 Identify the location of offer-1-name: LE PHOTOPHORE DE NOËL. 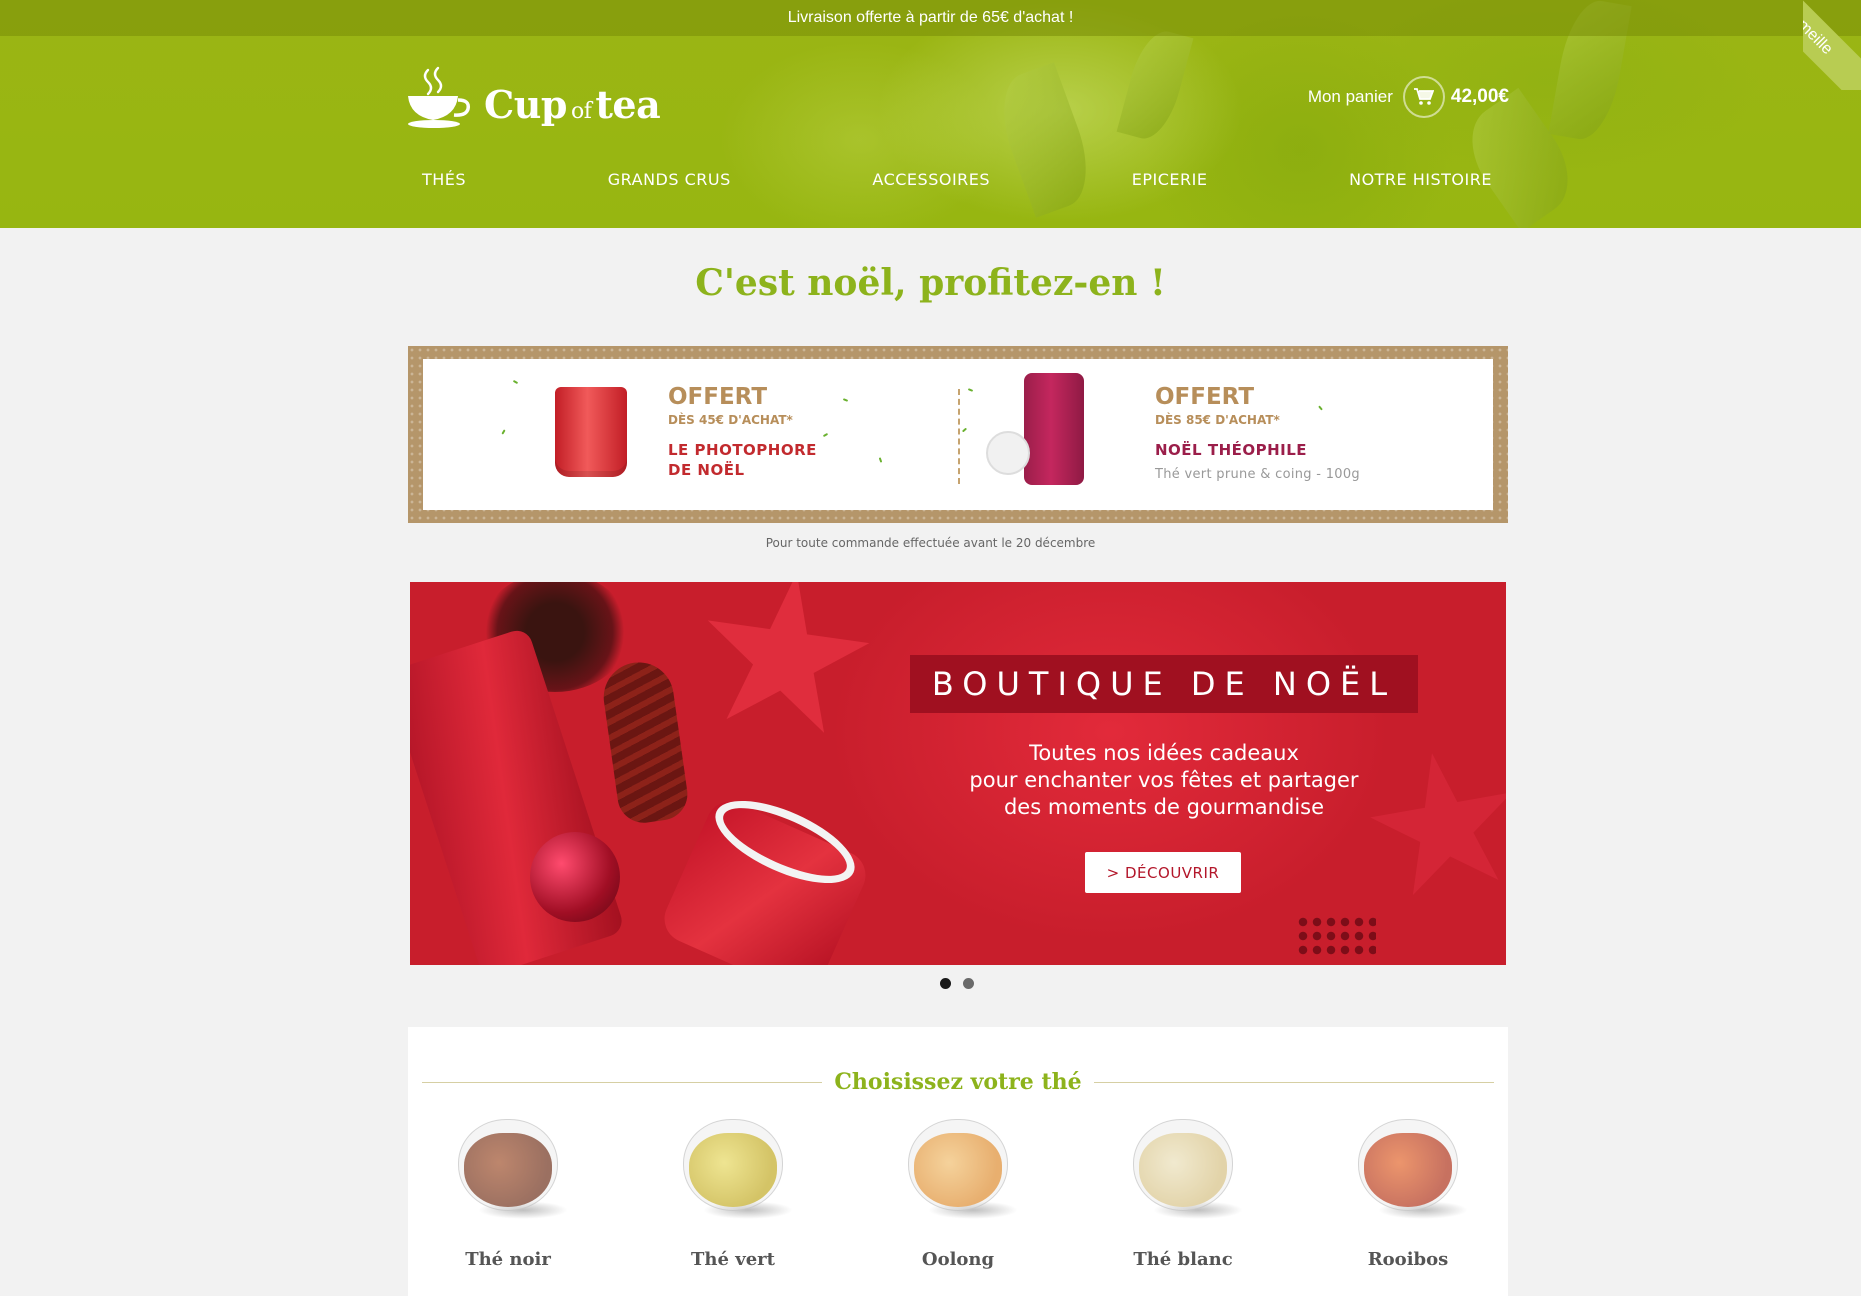
(742, 460).